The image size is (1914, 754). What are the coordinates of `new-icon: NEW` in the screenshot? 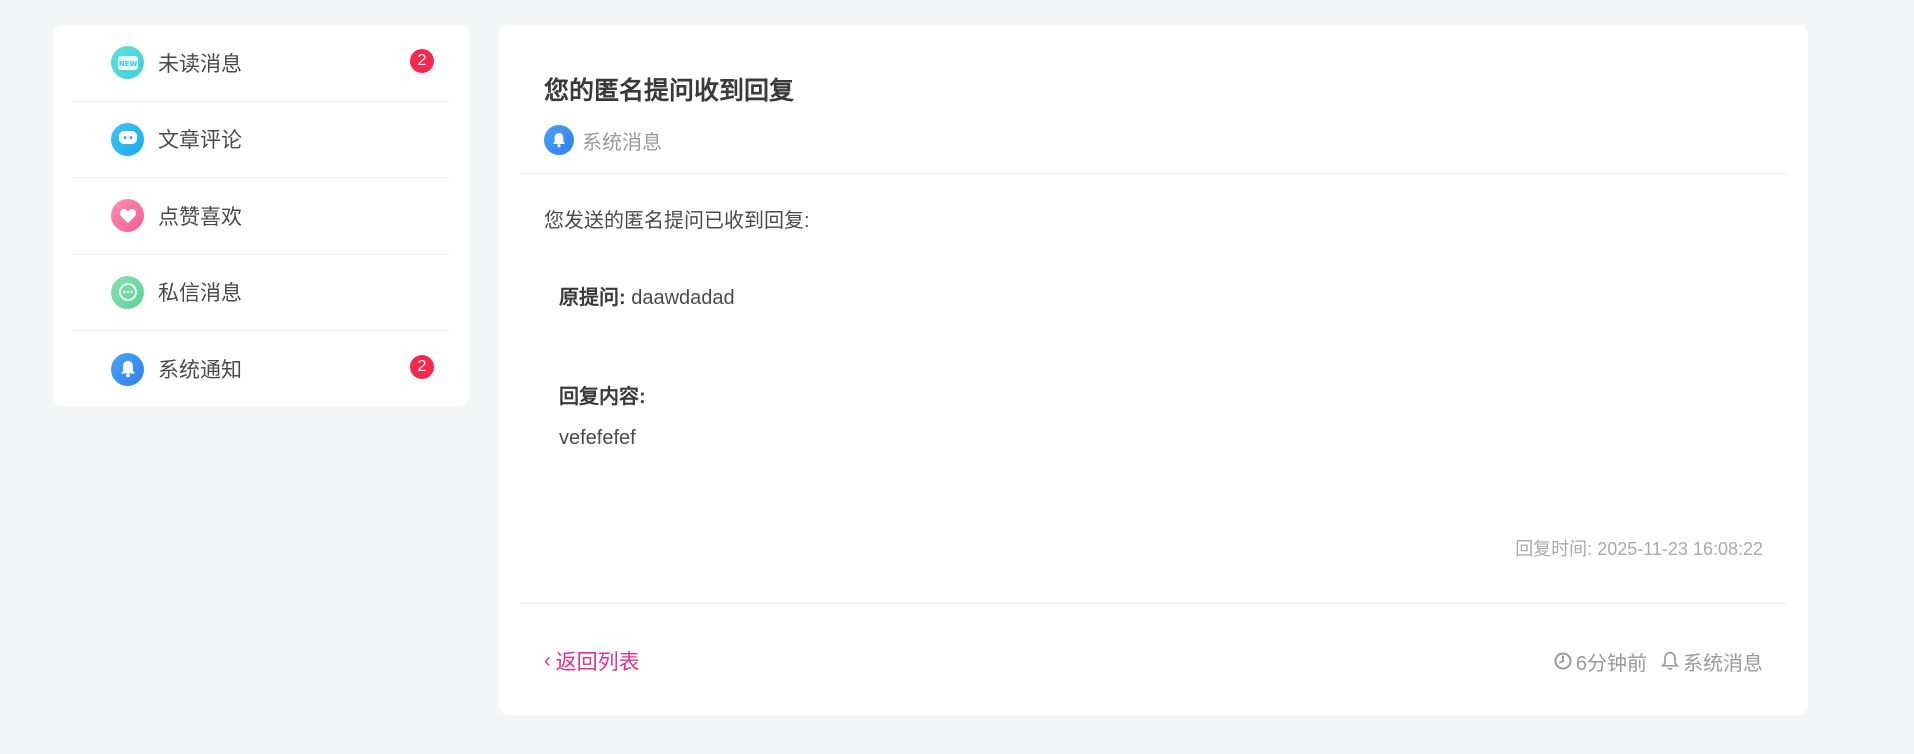 It's located at (127, 63).